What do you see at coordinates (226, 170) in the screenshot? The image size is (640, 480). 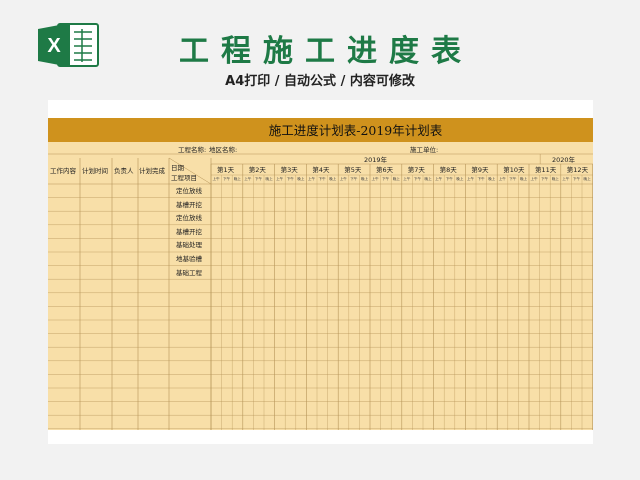 I see `week-label: 第1天` at bounding box center [226, 170].